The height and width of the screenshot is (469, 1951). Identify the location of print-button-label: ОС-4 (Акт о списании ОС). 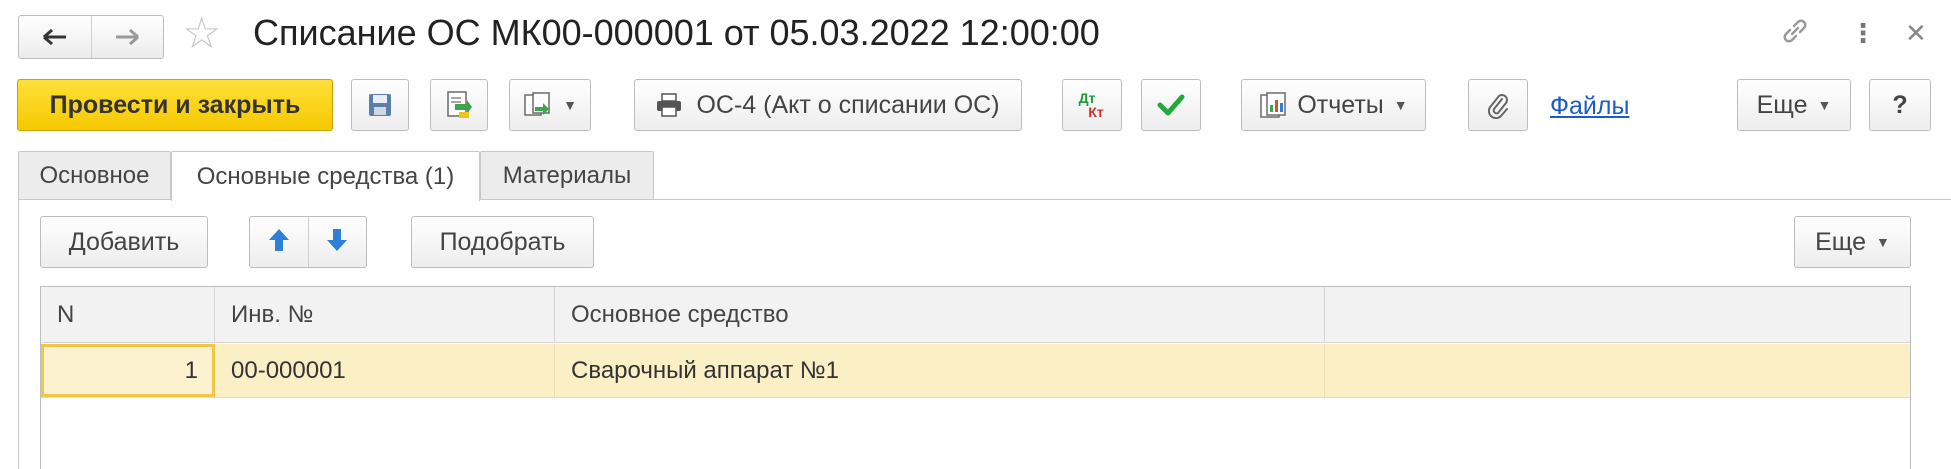
(848, 104).